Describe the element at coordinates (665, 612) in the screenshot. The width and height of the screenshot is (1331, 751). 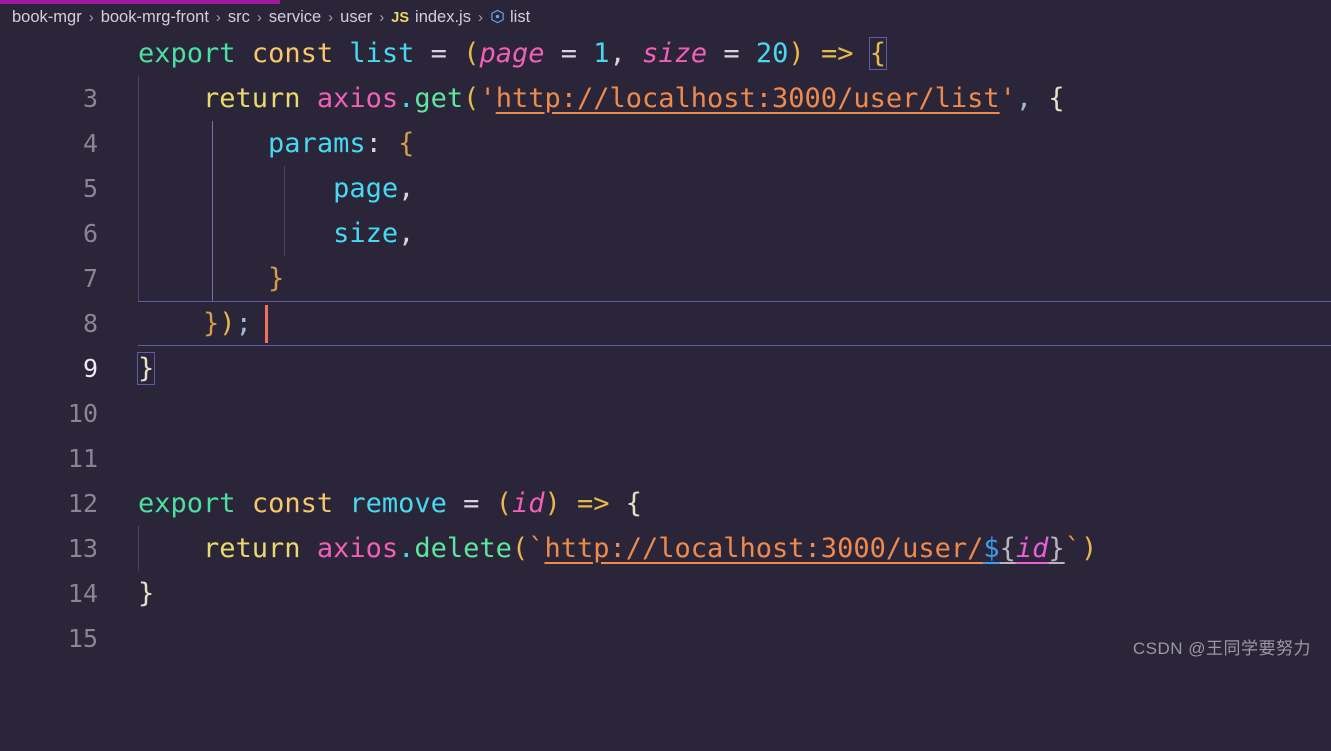
I see `code-line-15: 15 }` at that location.